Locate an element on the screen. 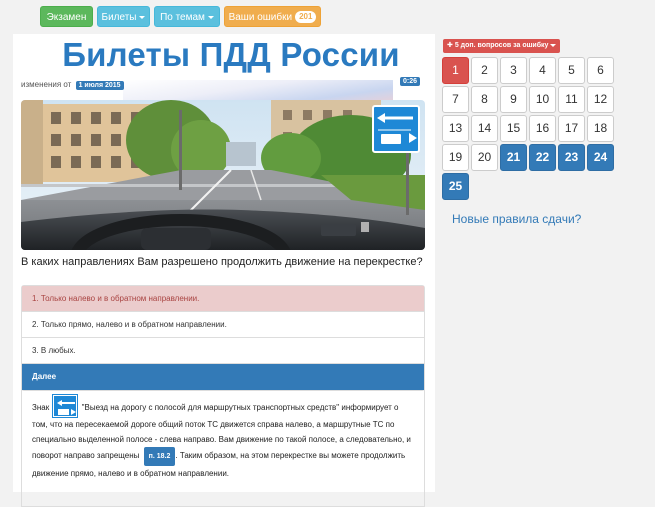  explanation-prefix: Знак is located at coordinates (41, 407).